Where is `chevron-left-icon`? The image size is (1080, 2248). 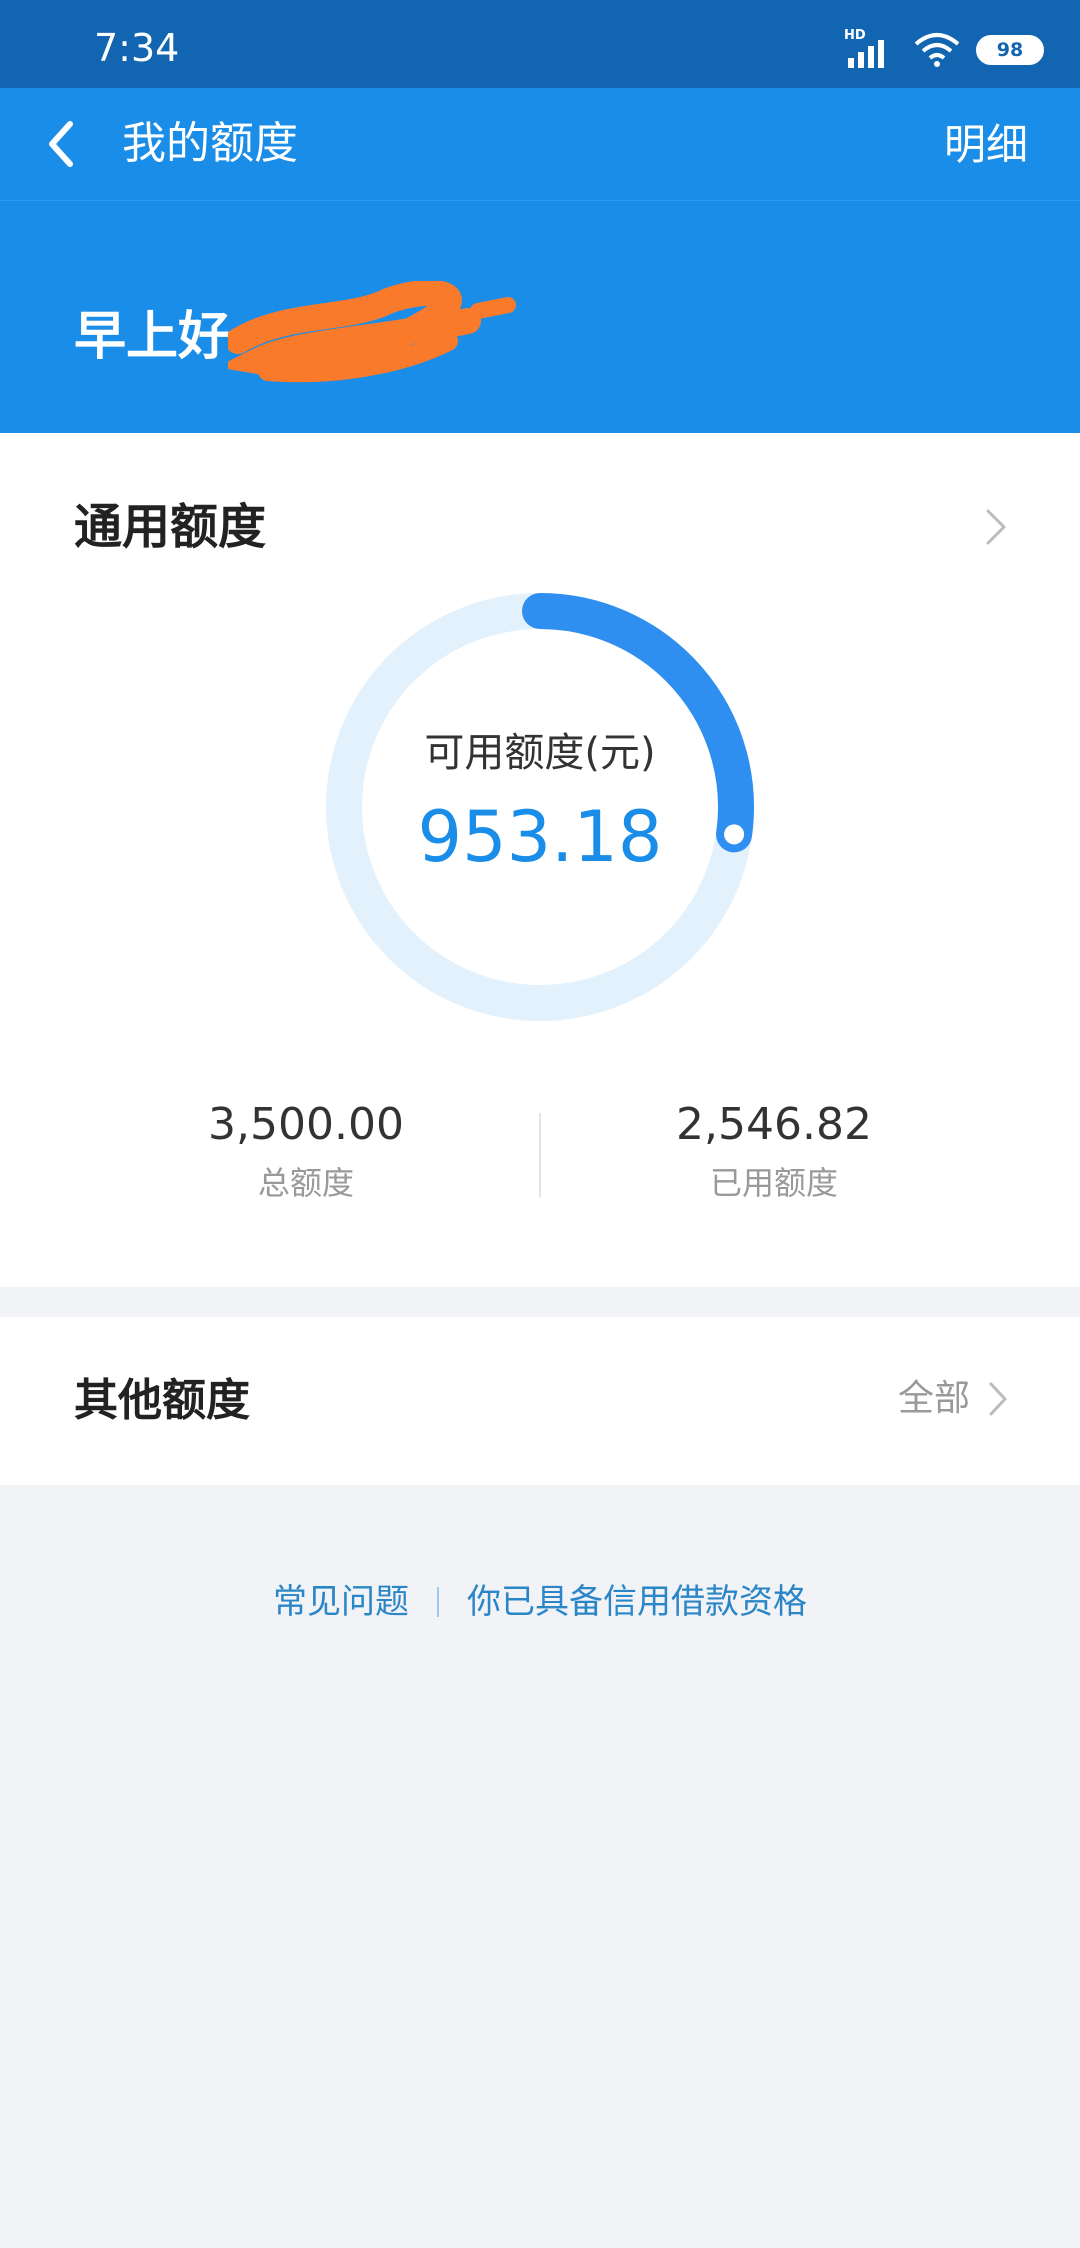 chevron-left-icon is located at coordinates (62, 144).